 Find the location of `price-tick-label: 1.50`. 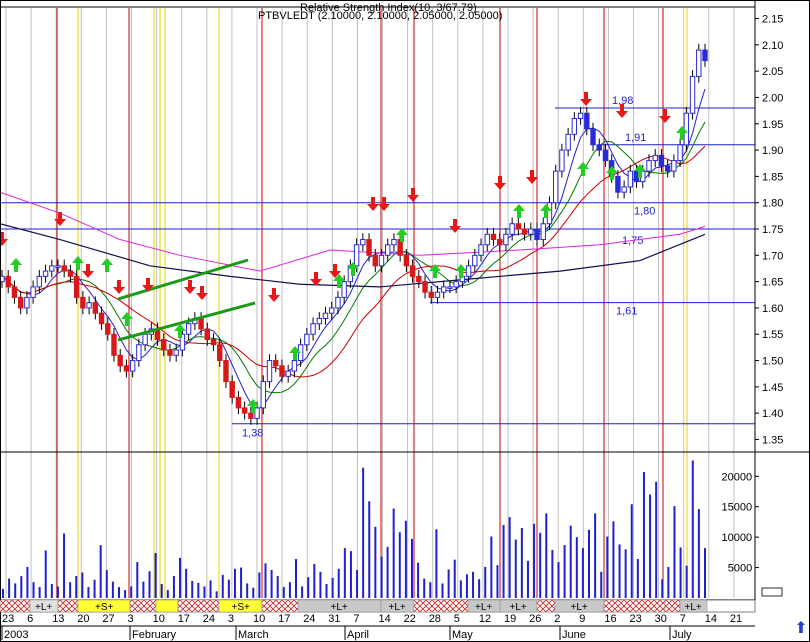

price-tick-label: 1.50 is located at coordinates (772, 362).